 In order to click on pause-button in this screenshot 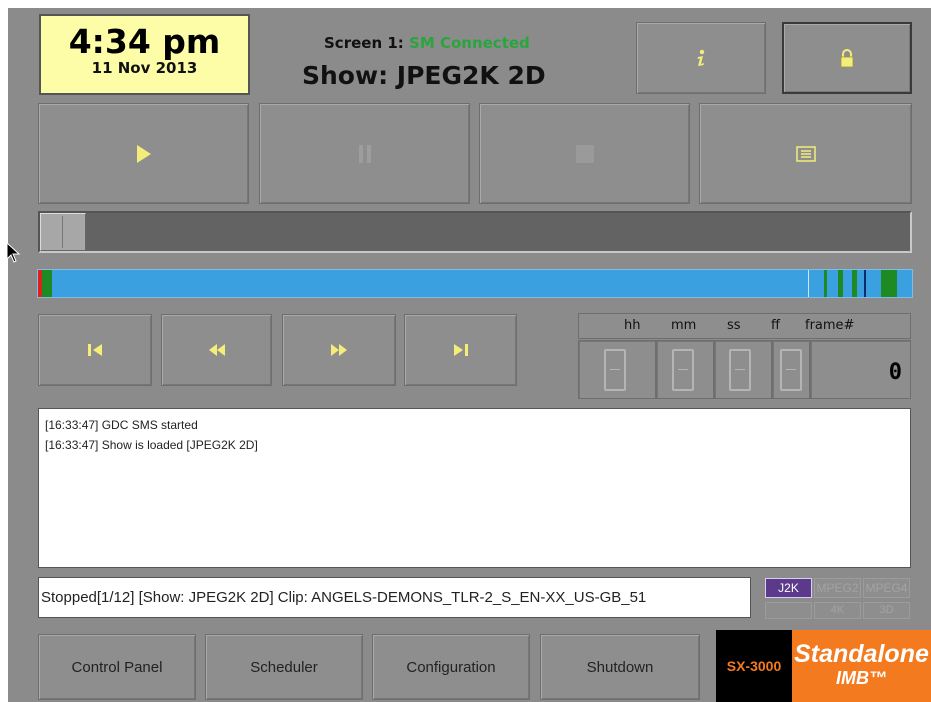, I will do `click(364, 153)`.